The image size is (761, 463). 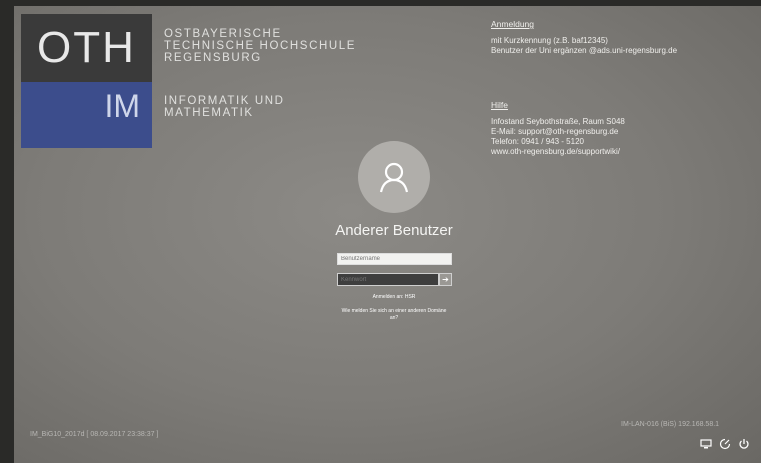 I want to click on oth-logo: OTH, so click(x=86, y=48).